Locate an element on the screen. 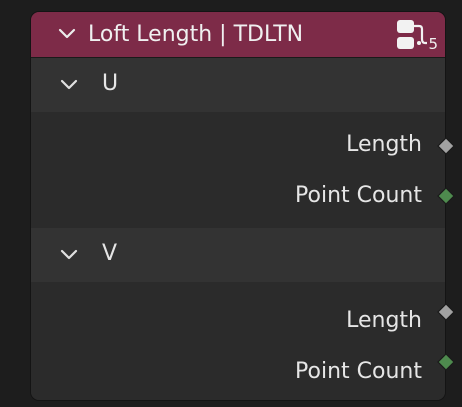 This screenshot has width=462, height=407. output-socket-u-length is located at coordinates (446, 146).